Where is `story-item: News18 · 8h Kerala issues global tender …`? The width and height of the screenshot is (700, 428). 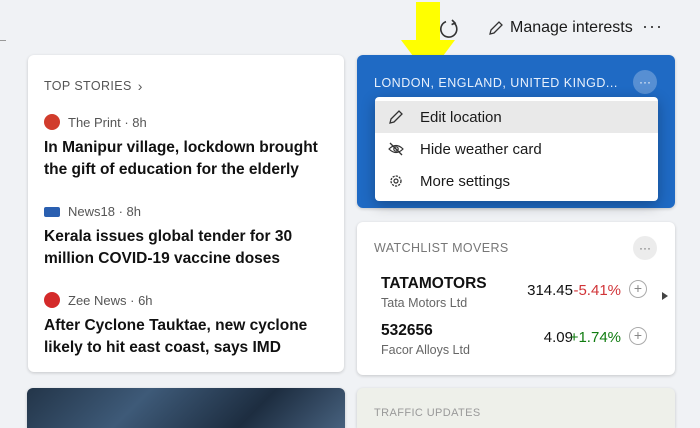
story-item: News18 · 8h Kerala issues global tender … is located at coordinates (189, 237).